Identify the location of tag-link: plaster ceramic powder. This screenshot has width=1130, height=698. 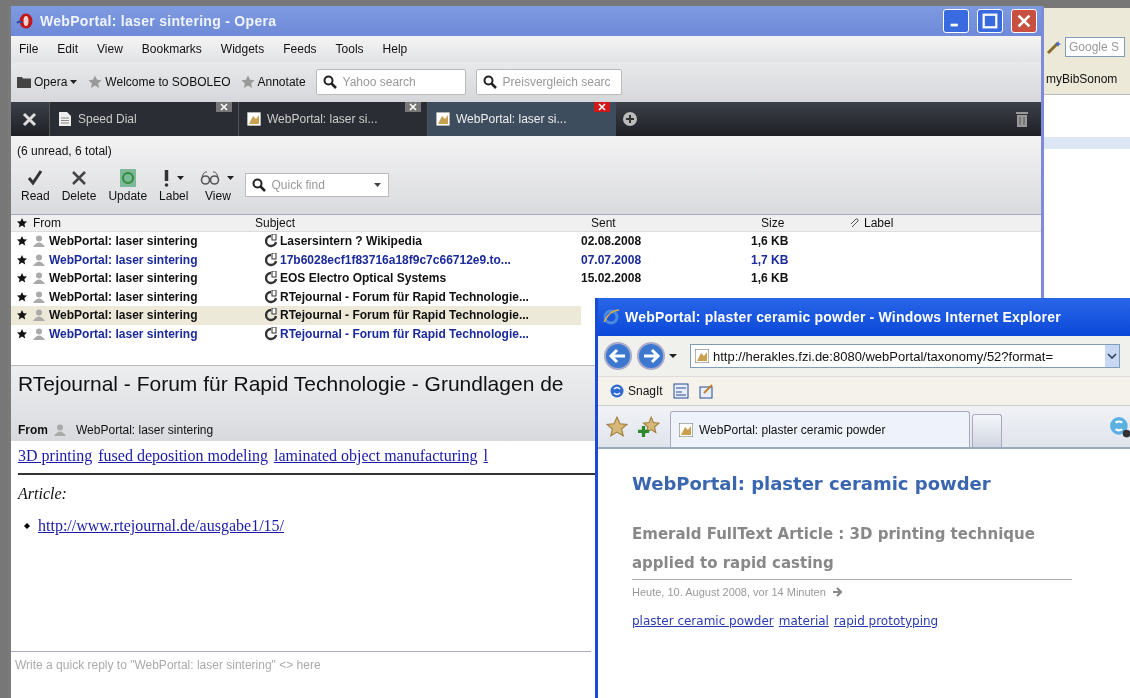
(703, 621).